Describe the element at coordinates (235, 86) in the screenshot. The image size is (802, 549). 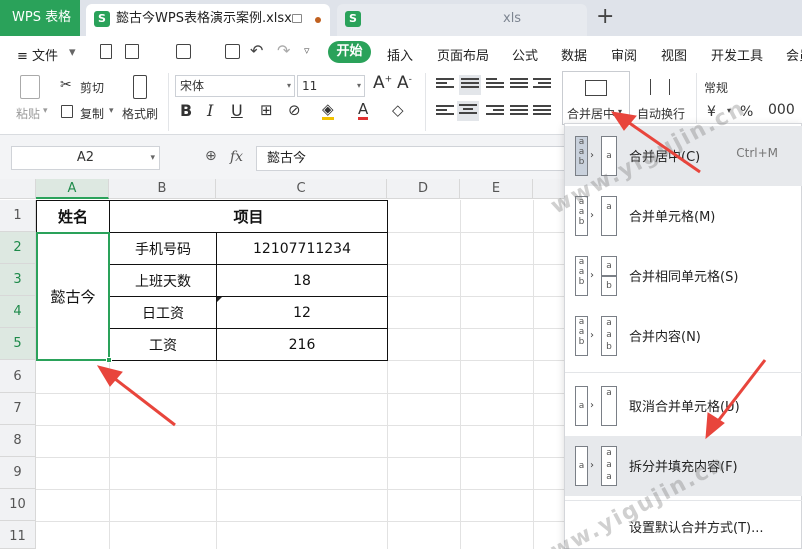
I see `font-name-select: 宋体 ▾` at that location.